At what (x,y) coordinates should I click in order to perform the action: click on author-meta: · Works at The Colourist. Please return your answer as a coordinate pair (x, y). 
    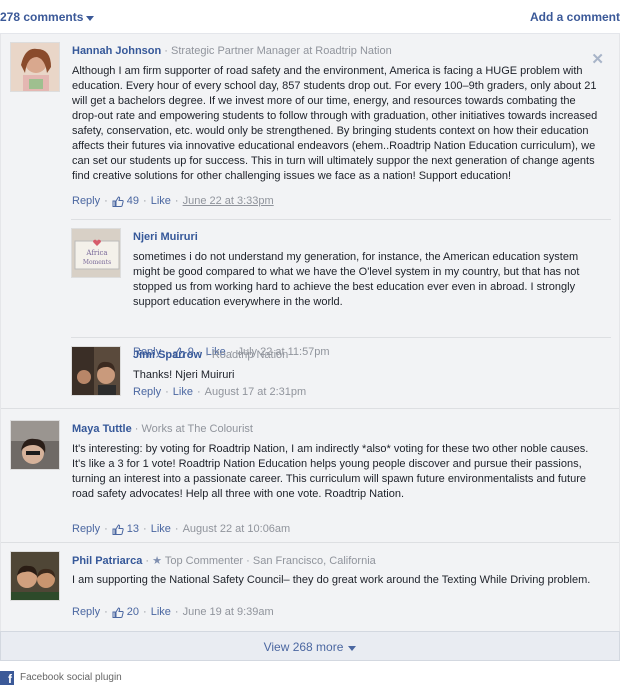
    Looking at the image, I should click on (192, 429).